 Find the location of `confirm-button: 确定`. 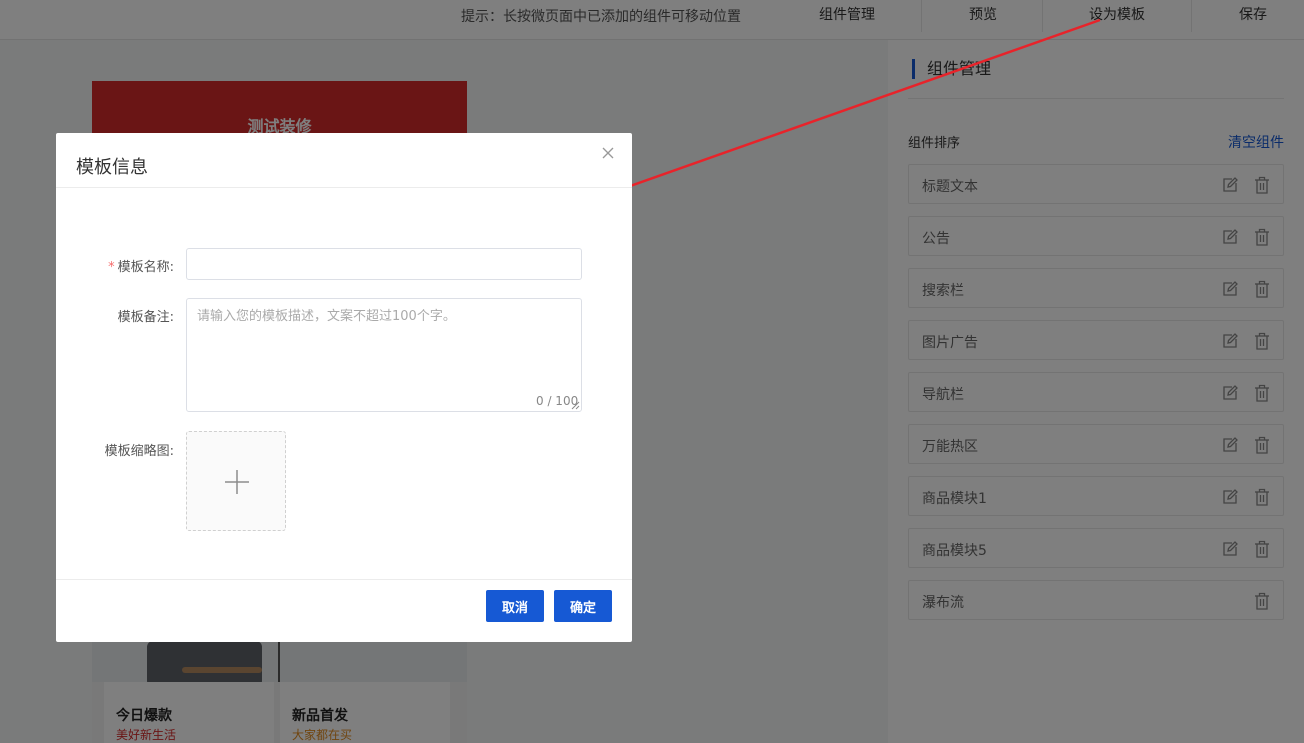

confirm-button: 确定 is located at coordinates (583, 606).